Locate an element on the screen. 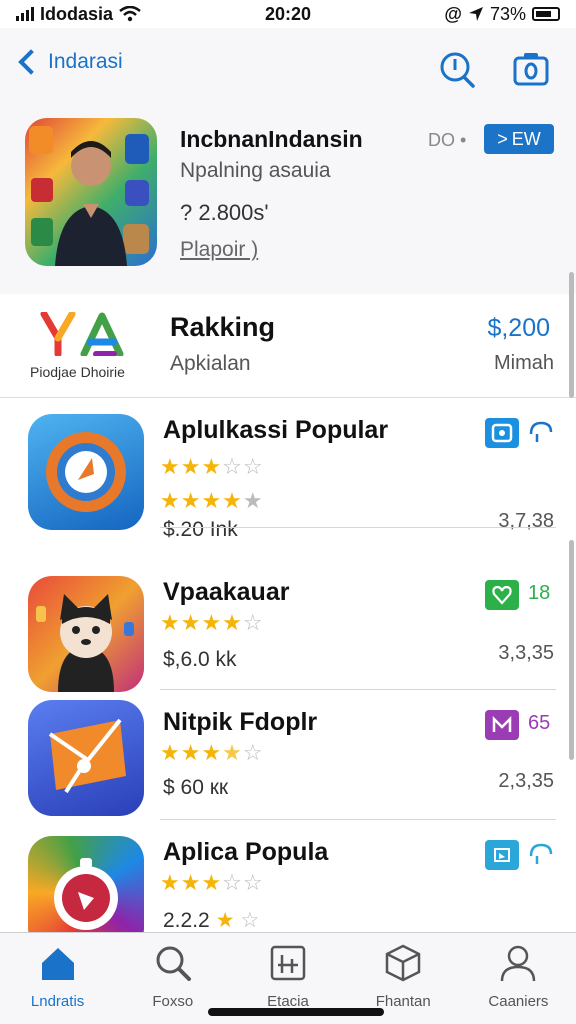  chevron-left-icon is located at coordinates (31, 62).